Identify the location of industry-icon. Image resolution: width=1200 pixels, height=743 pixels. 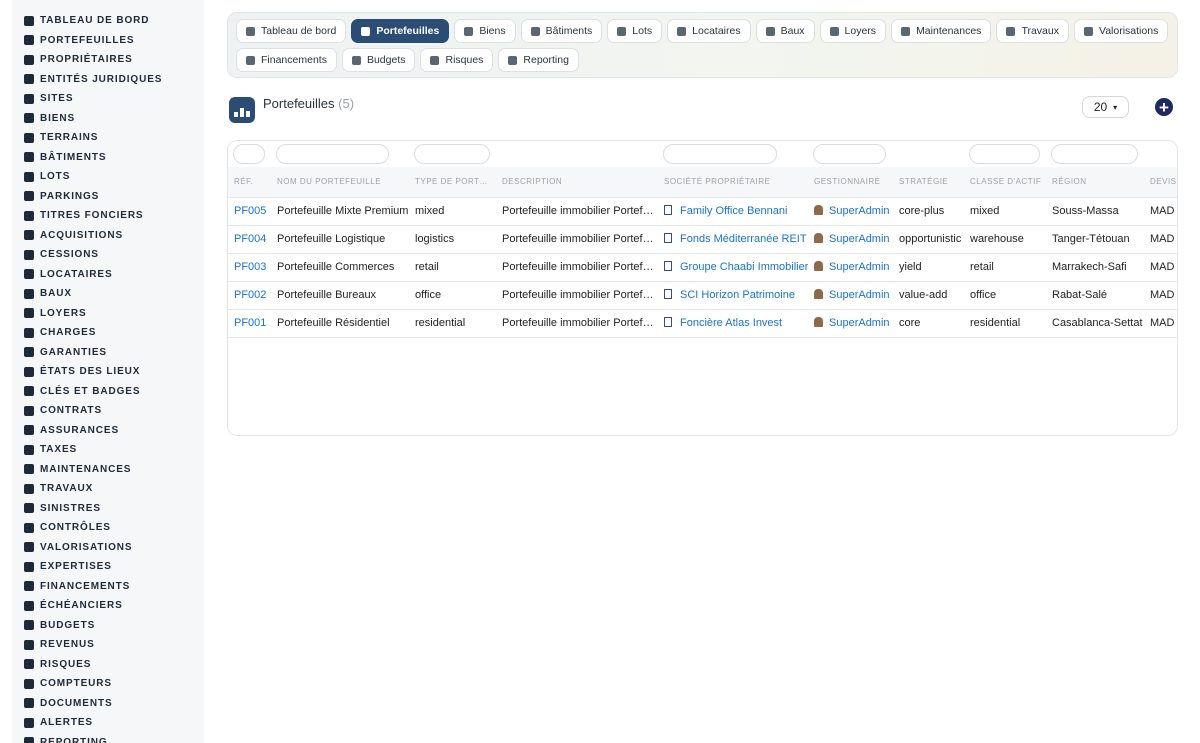
(29, 157).